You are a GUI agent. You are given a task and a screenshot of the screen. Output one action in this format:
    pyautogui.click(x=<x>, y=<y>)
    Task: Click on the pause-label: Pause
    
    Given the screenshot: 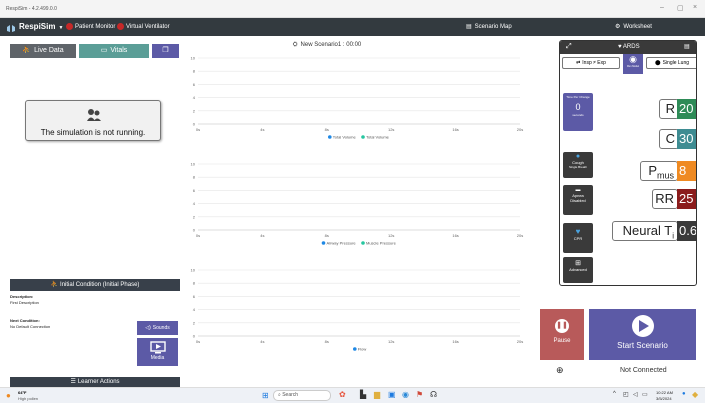 What is the action you would take?
    pyautogui.click(x=562, y=341)
    